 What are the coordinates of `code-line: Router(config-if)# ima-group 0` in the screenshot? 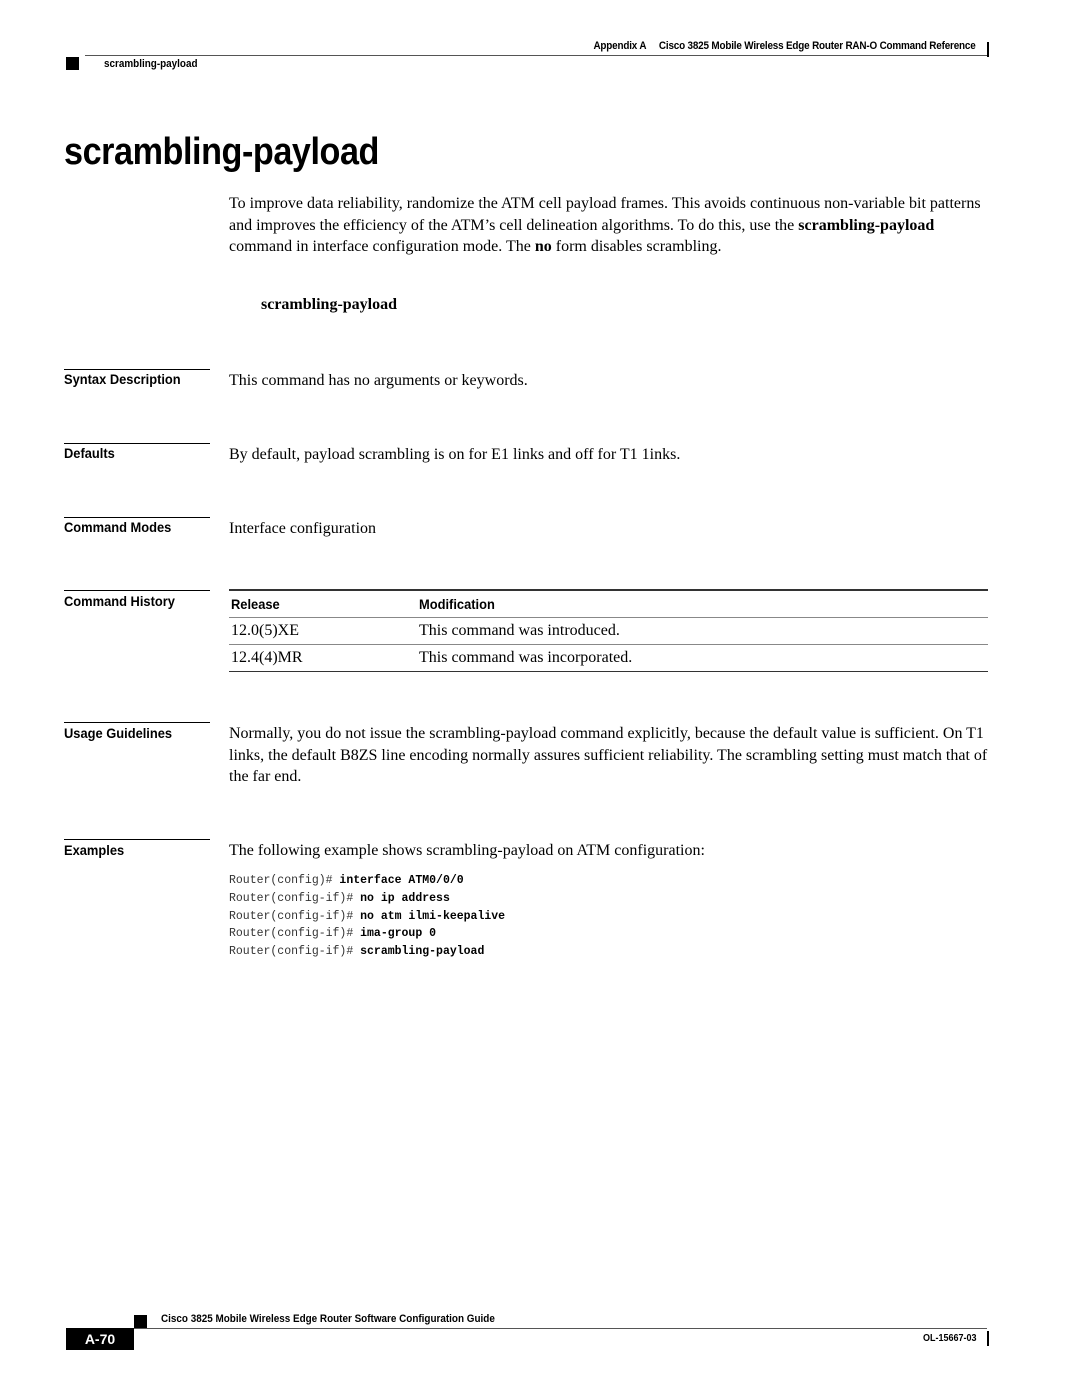 It's located at (367, 934).